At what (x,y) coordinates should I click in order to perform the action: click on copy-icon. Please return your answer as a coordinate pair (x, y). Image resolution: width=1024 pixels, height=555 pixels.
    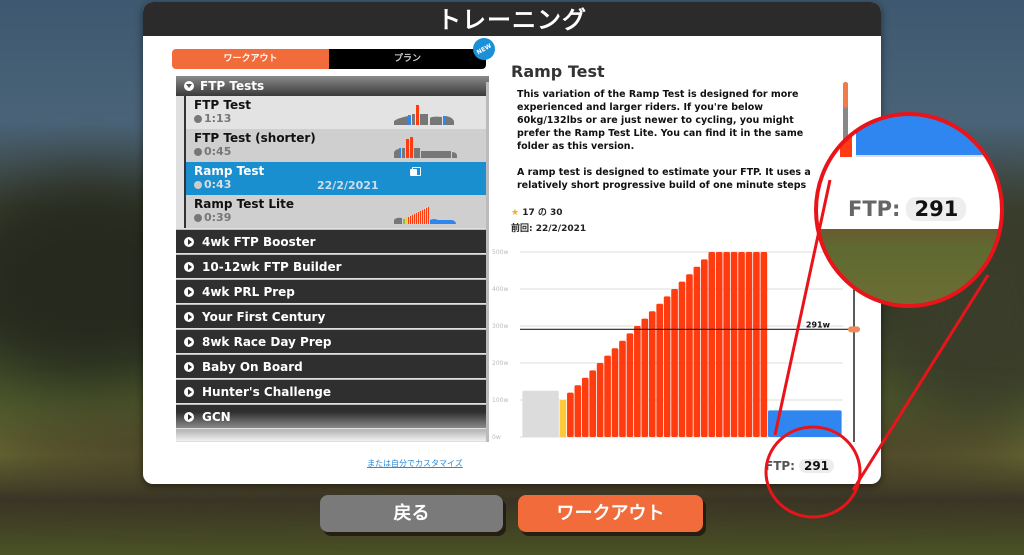
    Looking at the image, I should click on (415, 172).